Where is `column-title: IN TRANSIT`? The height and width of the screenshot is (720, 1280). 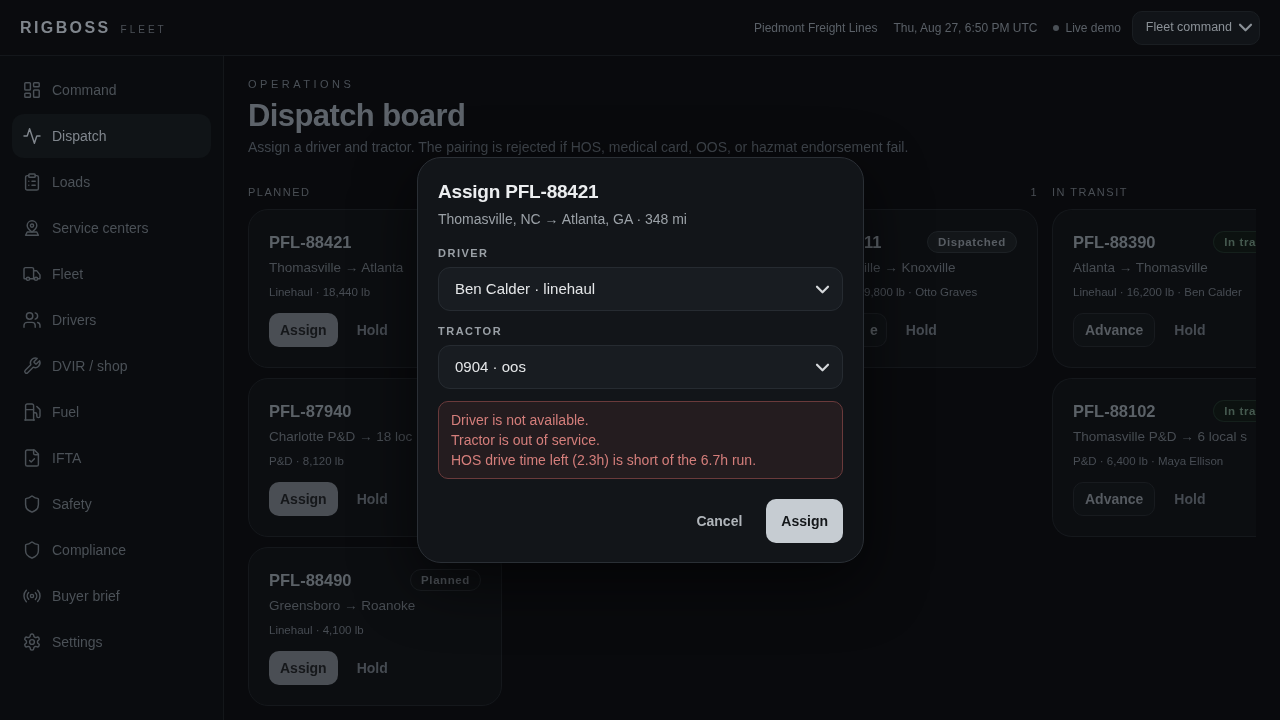
column-title: IN TRANSIT is located at coordinates (1090, 192).